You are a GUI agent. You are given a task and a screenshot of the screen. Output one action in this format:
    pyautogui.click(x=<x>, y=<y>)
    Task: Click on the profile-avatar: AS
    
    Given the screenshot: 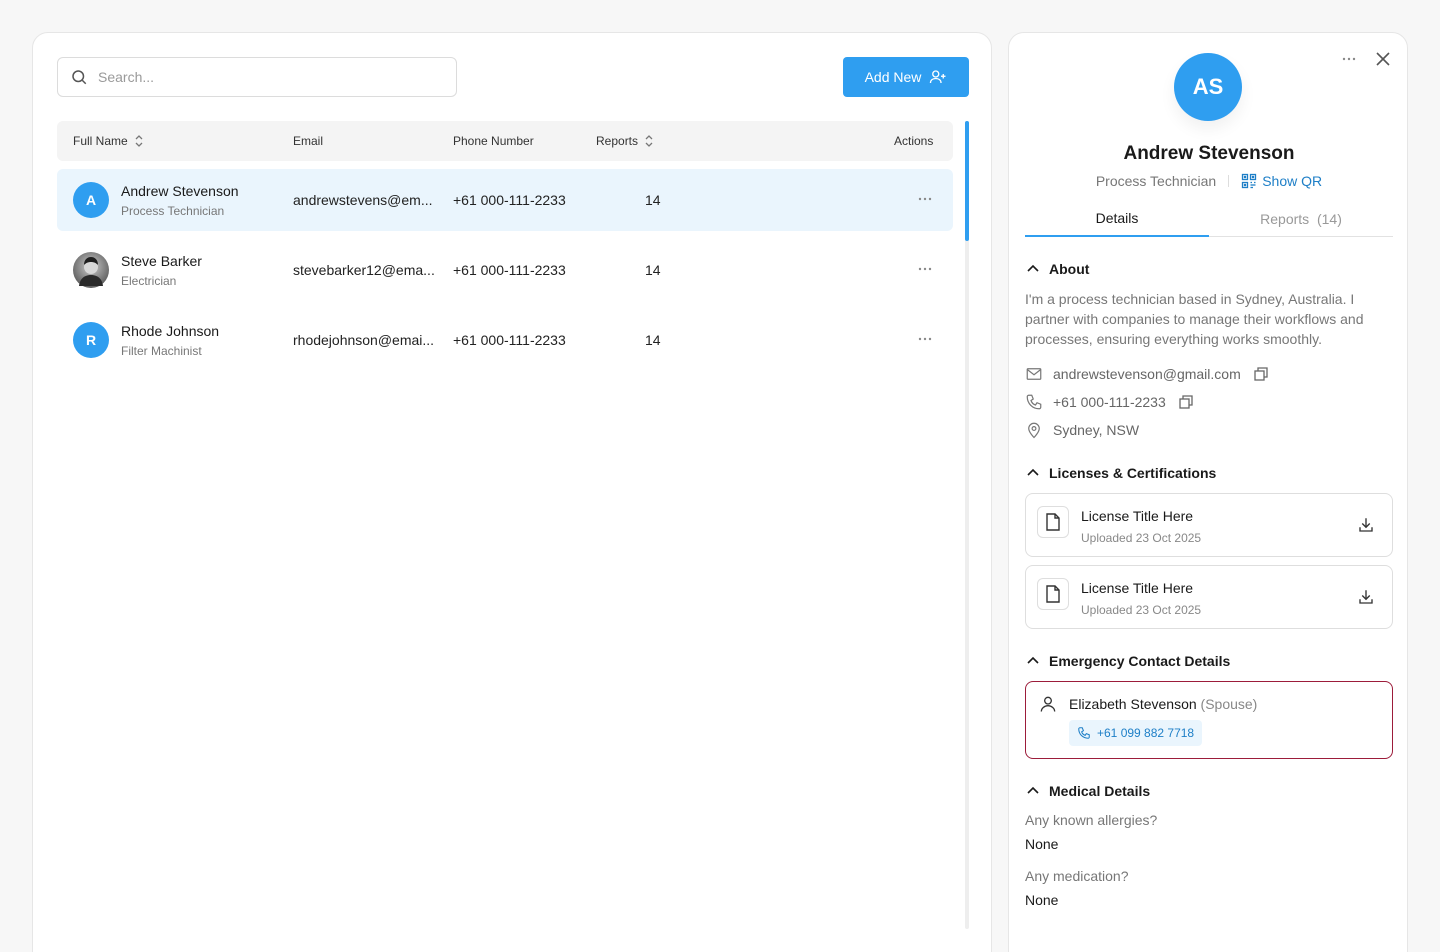 What is the action you would take?
    pyautogui.click(x=1208, y=87)
    